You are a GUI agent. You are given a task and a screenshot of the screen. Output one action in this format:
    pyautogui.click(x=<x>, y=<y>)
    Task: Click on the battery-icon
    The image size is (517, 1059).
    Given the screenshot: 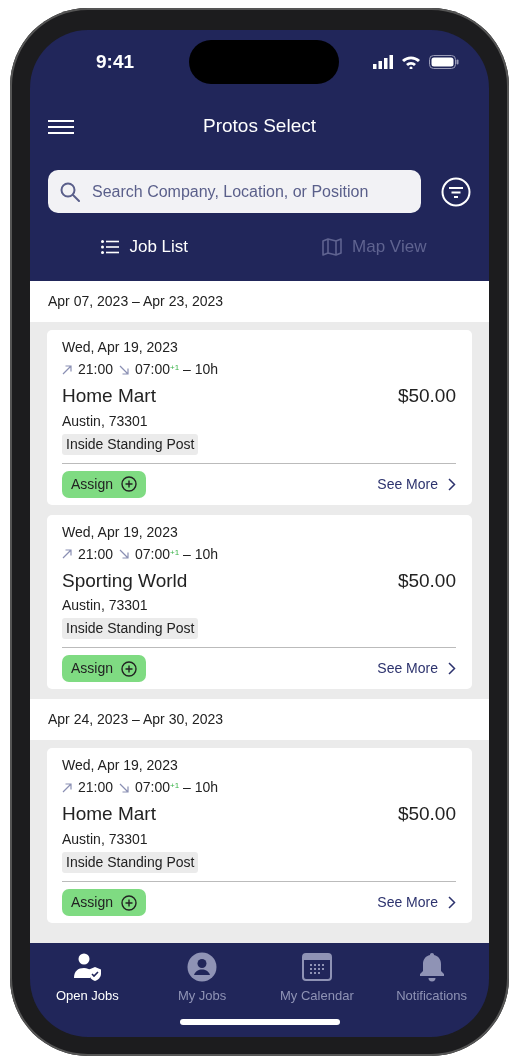 What is the action you would take?
    pyautogui.click(x=444, y=62)
    